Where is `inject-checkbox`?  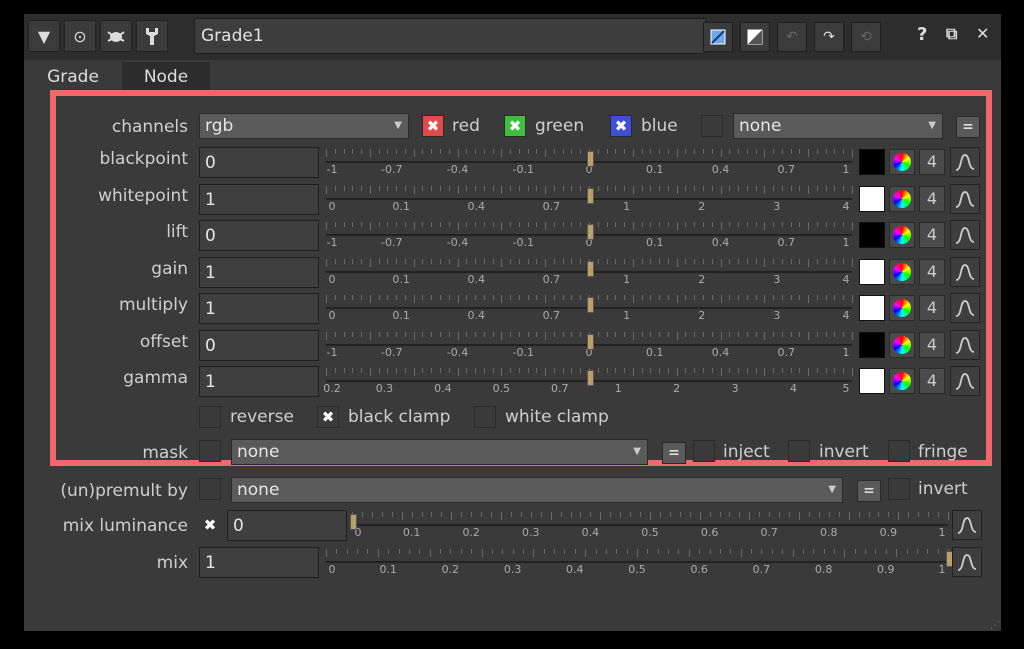 inject-checkbox is located at coordinates (704, 451).